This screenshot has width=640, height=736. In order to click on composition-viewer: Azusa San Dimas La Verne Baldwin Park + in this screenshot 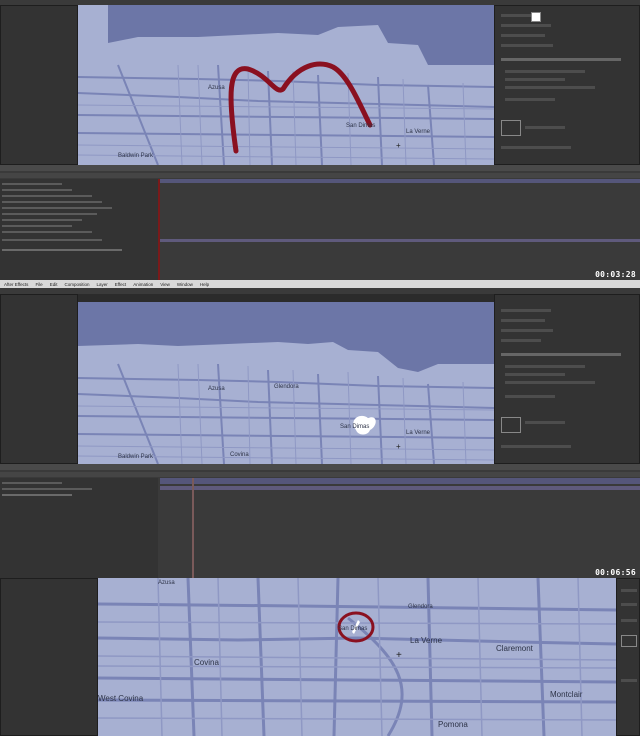, I will do `click(286, 85)`.